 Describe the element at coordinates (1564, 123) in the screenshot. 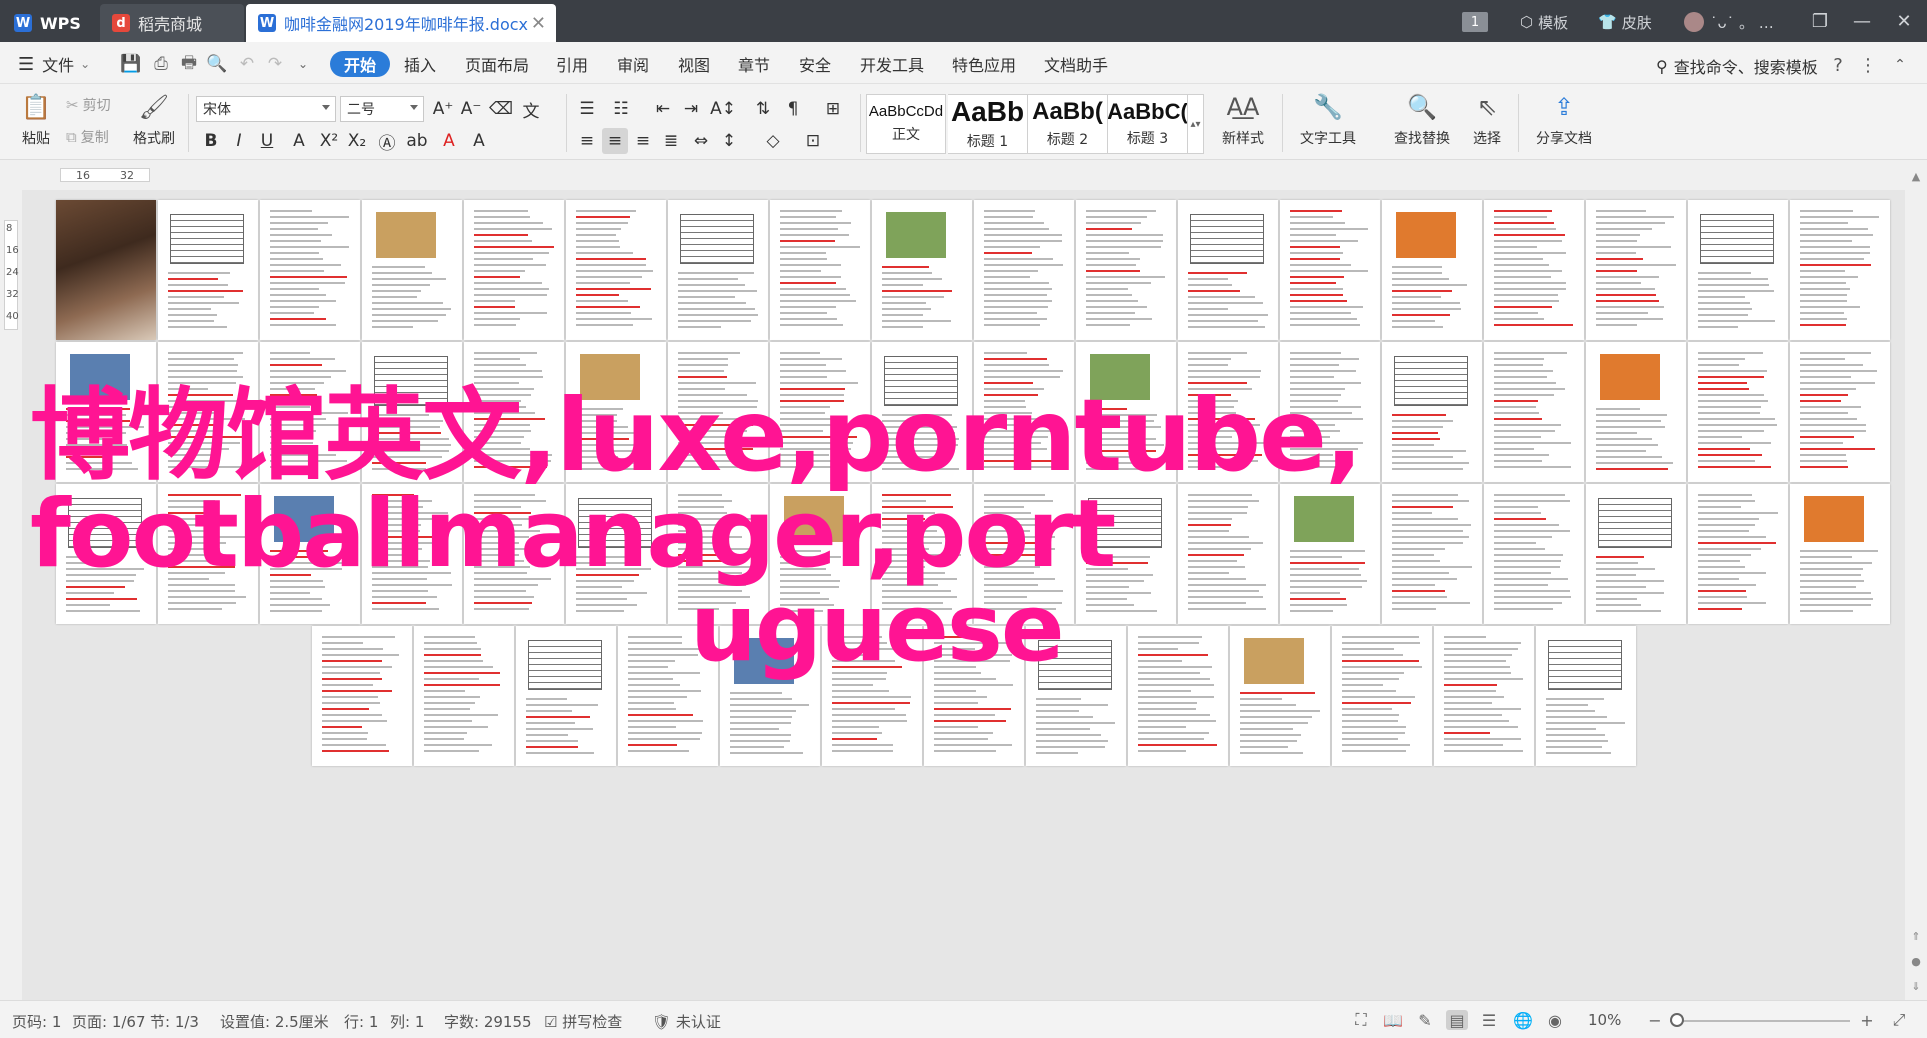

I see `share-doc-button: ⇪ 分享文档` at that location.